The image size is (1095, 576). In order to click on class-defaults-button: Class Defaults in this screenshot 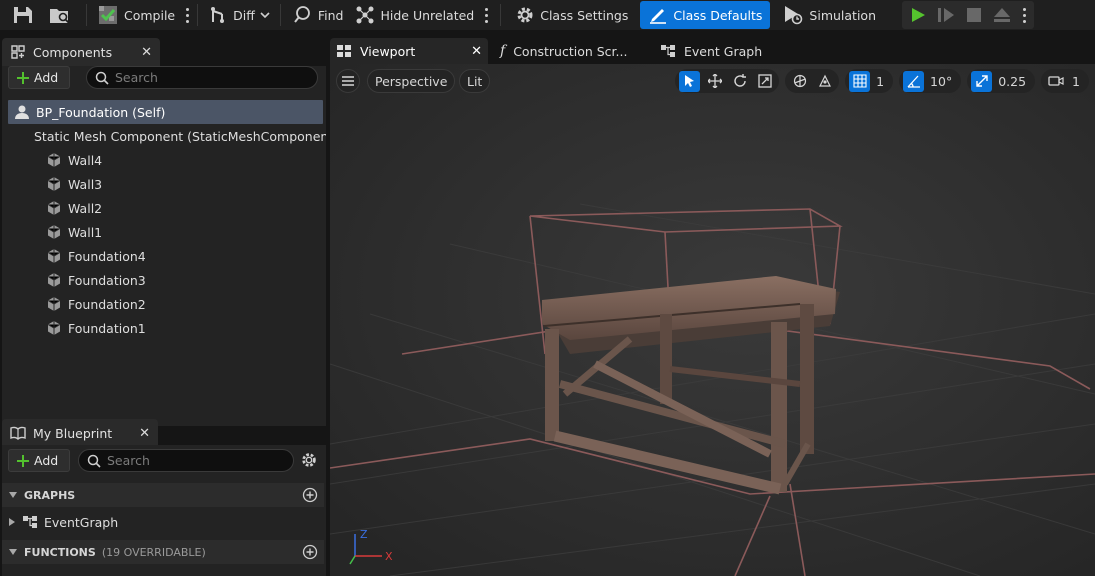, I will do `click(705, 15)`.